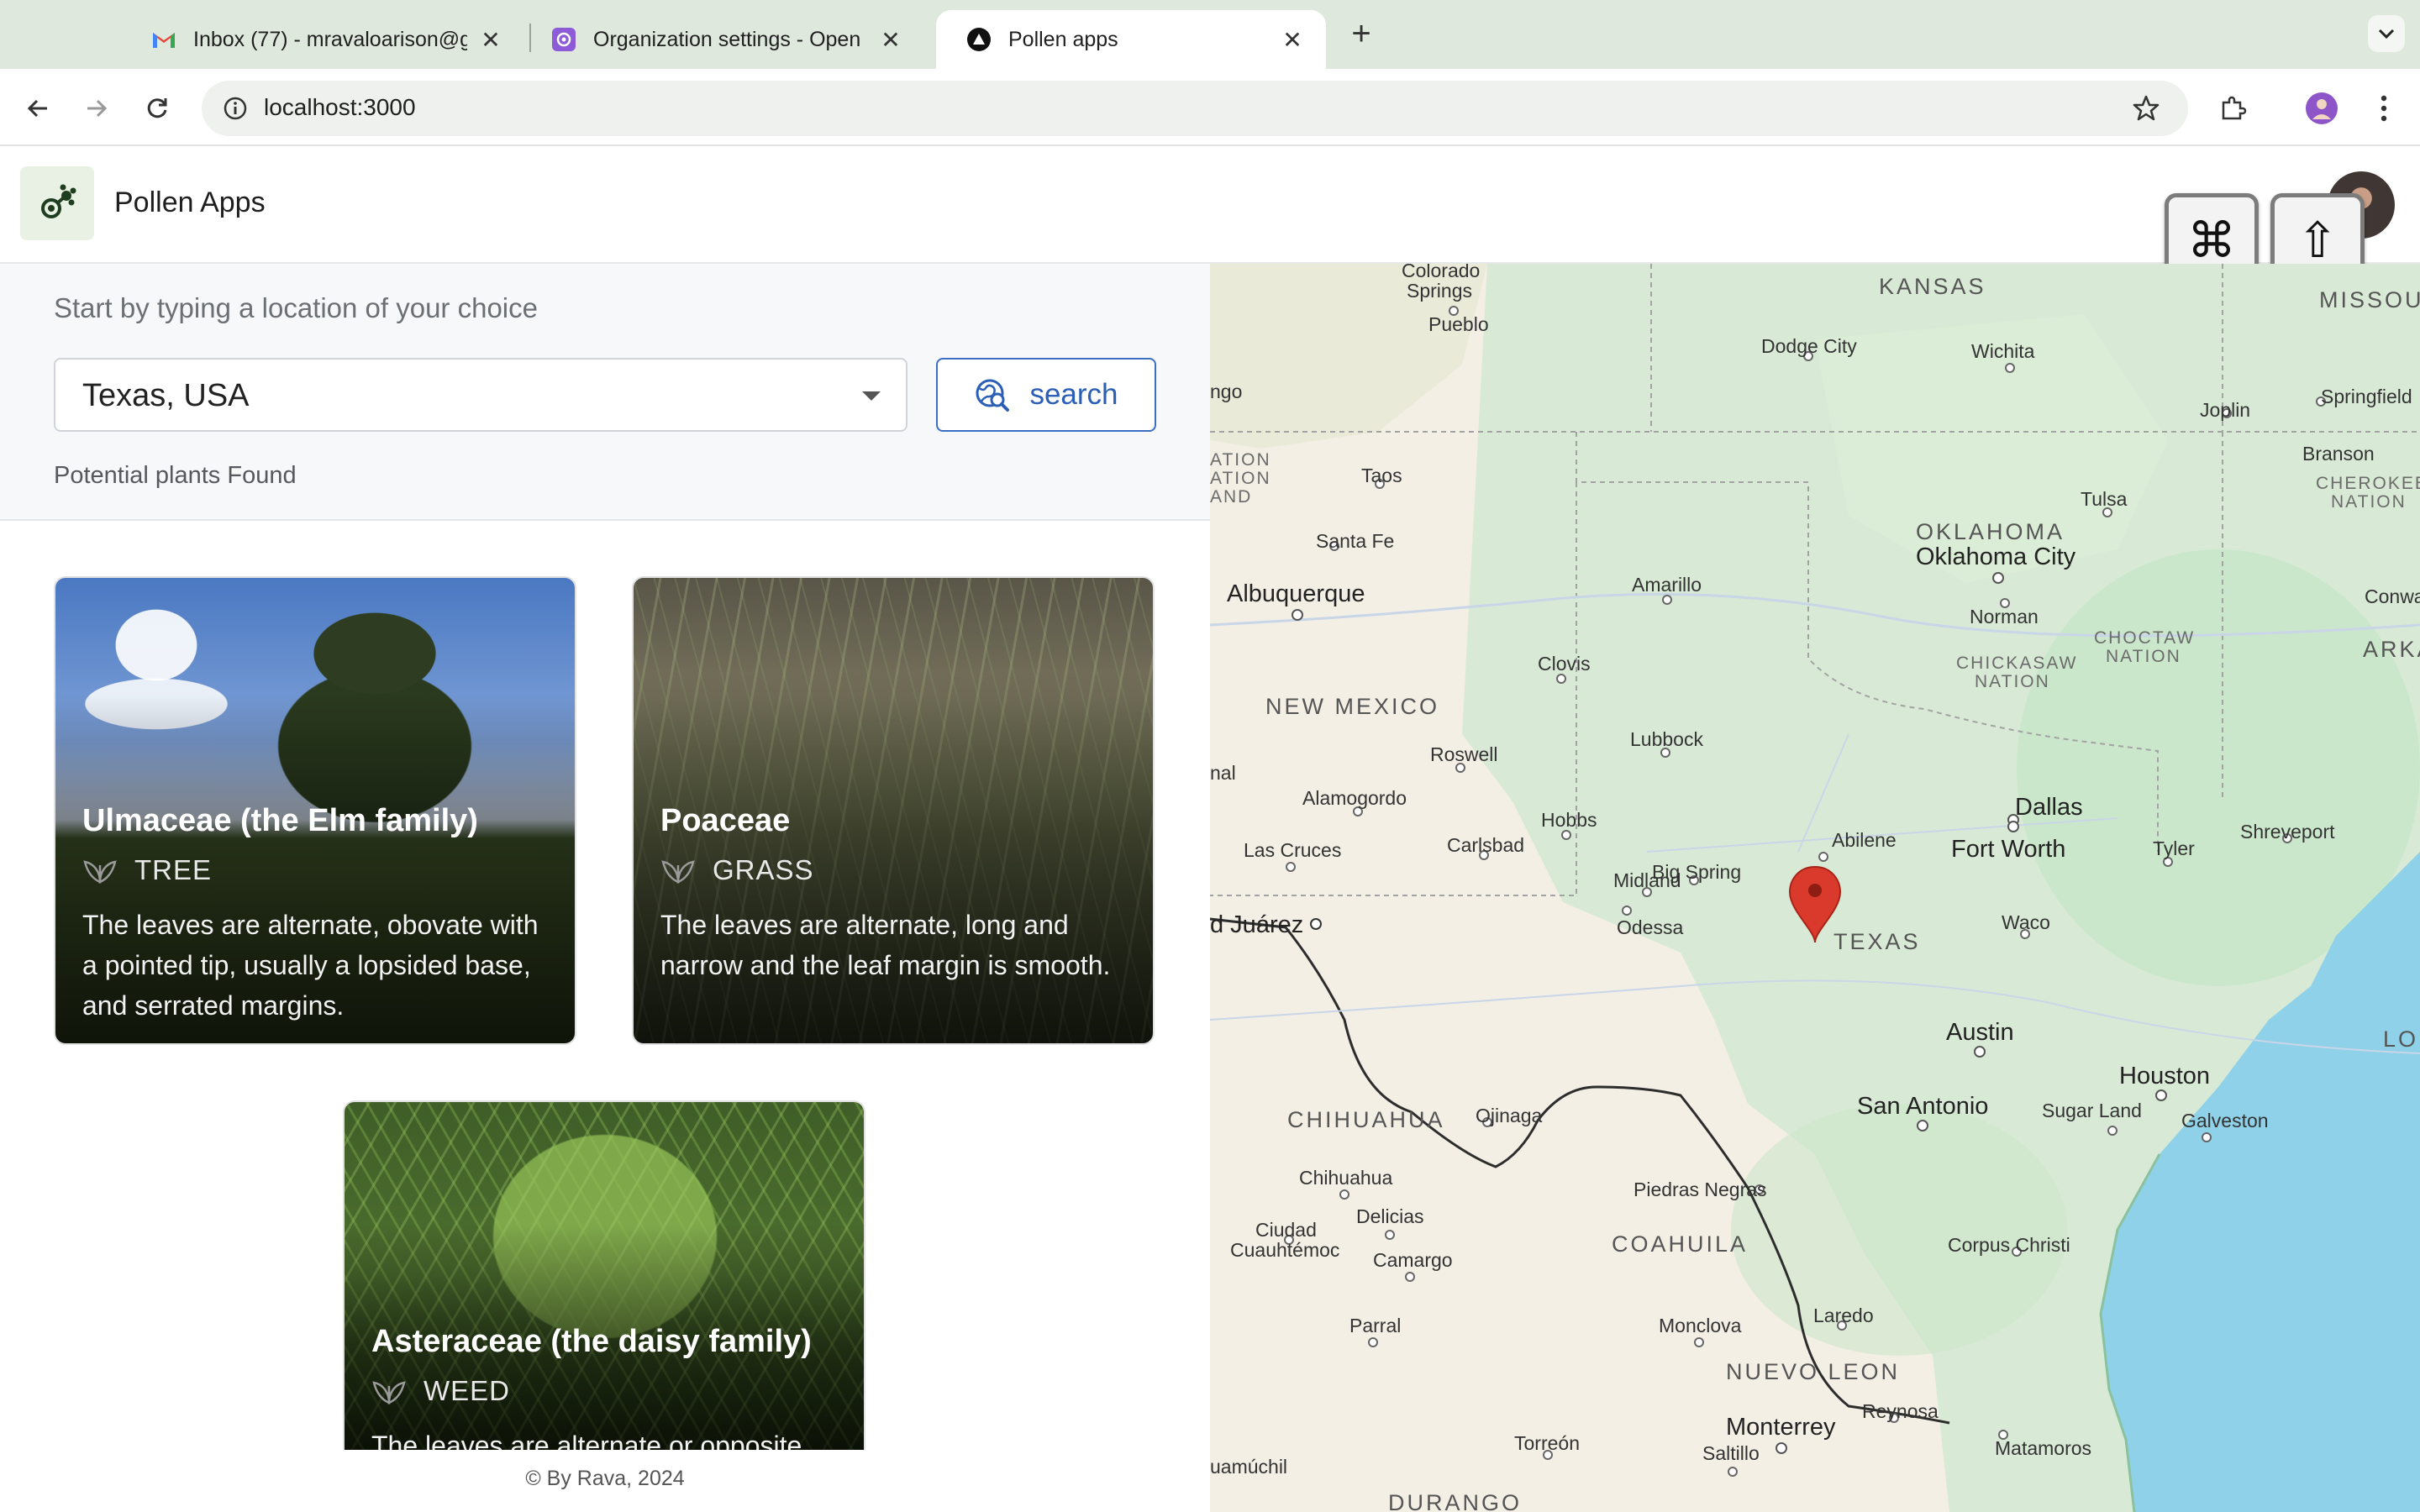 The image size is (2420, 1512). Describe the element at coordinates (330, 39) in the screenshot. I see `tab-title: Inbox (77) - mravaloarison@g` at that location.